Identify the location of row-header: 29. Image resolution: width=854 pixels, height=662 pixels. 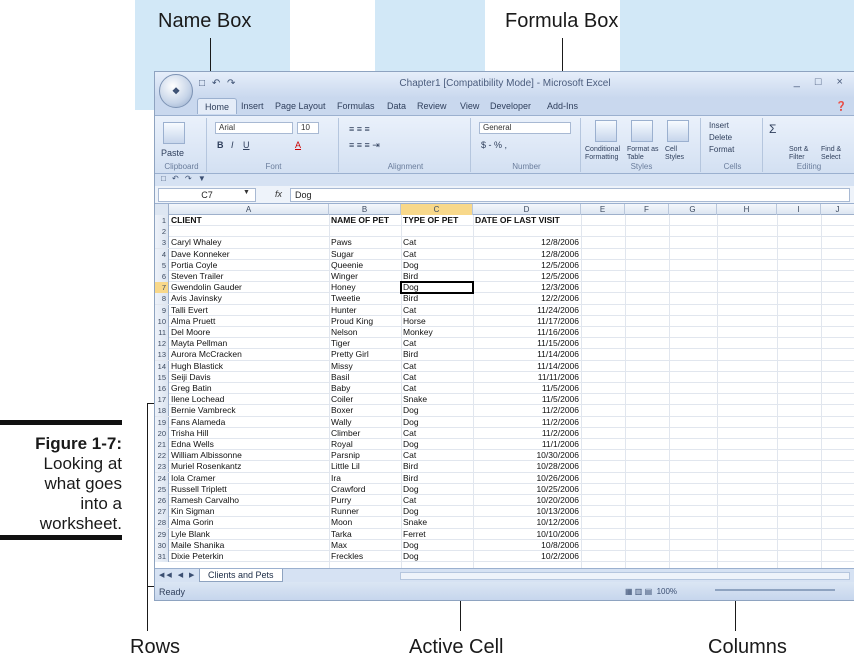
(162, 534).